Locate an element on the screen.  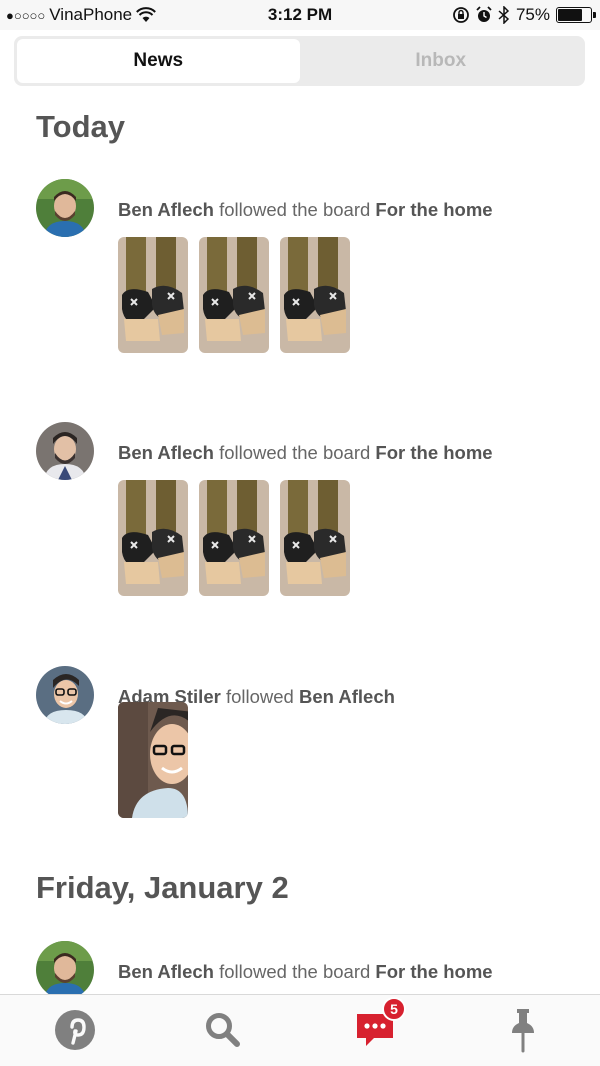
alarm-icon is located at coordinates (484, 14).